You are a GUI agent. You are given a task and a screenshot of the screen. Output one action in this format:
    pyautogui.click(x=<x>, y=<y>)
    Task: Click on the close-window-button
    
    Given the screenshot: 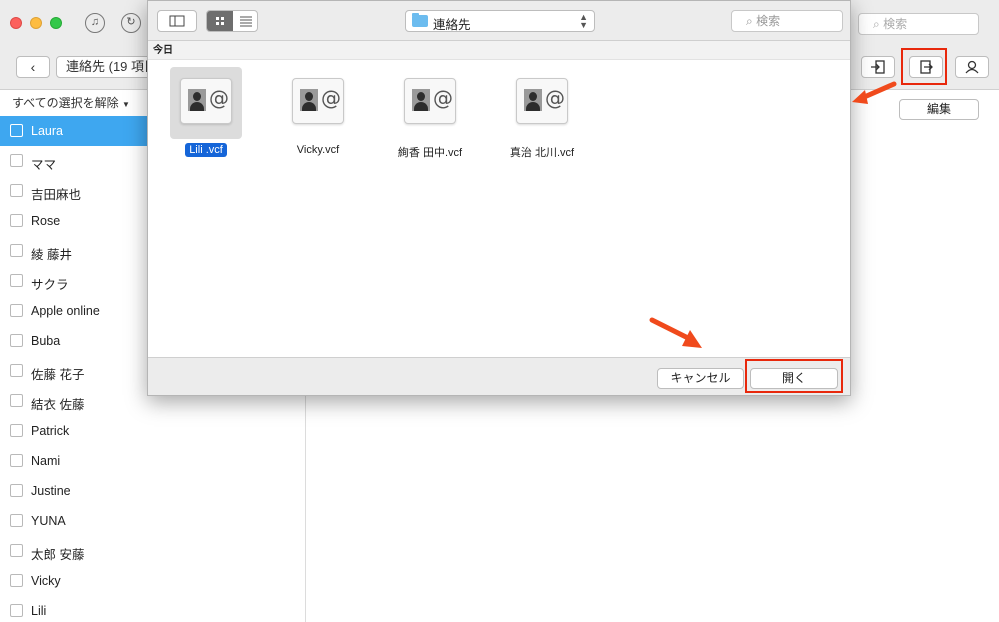 What is the action you would take?
    pyautogui.click(x=16, y=23)
    